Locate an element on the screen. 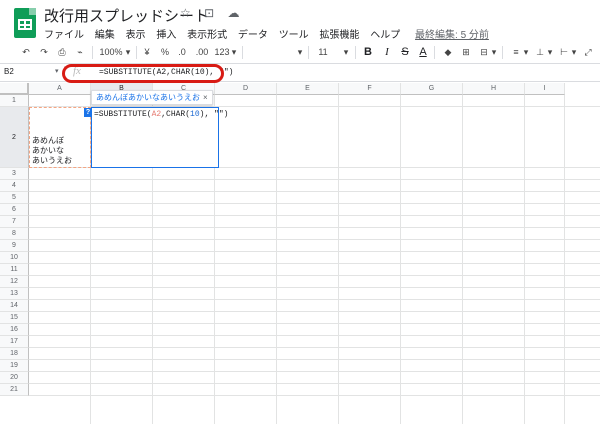 This screenshot has width=600, height=424. column-header: H is located at coordinates (494, 89).